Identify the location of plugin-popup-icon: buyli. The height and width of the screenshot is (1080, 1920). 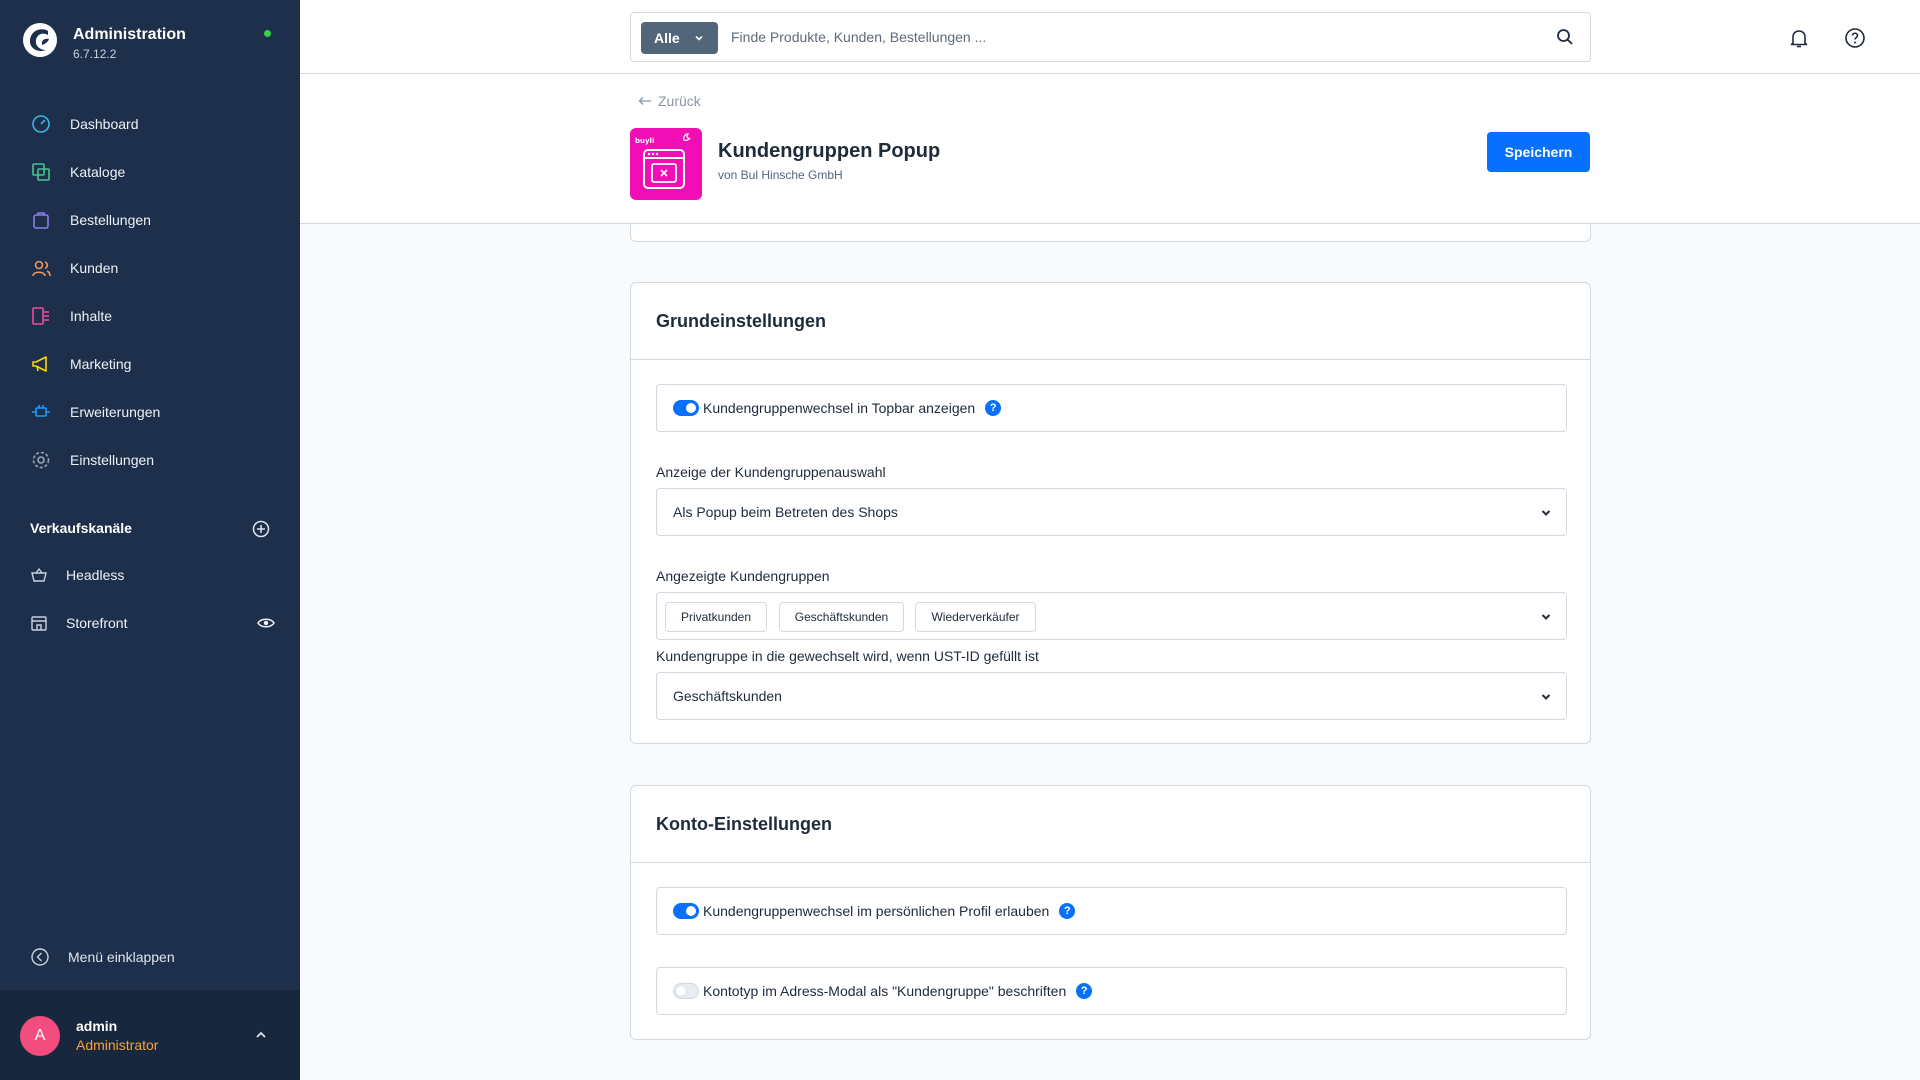
(663, 161).